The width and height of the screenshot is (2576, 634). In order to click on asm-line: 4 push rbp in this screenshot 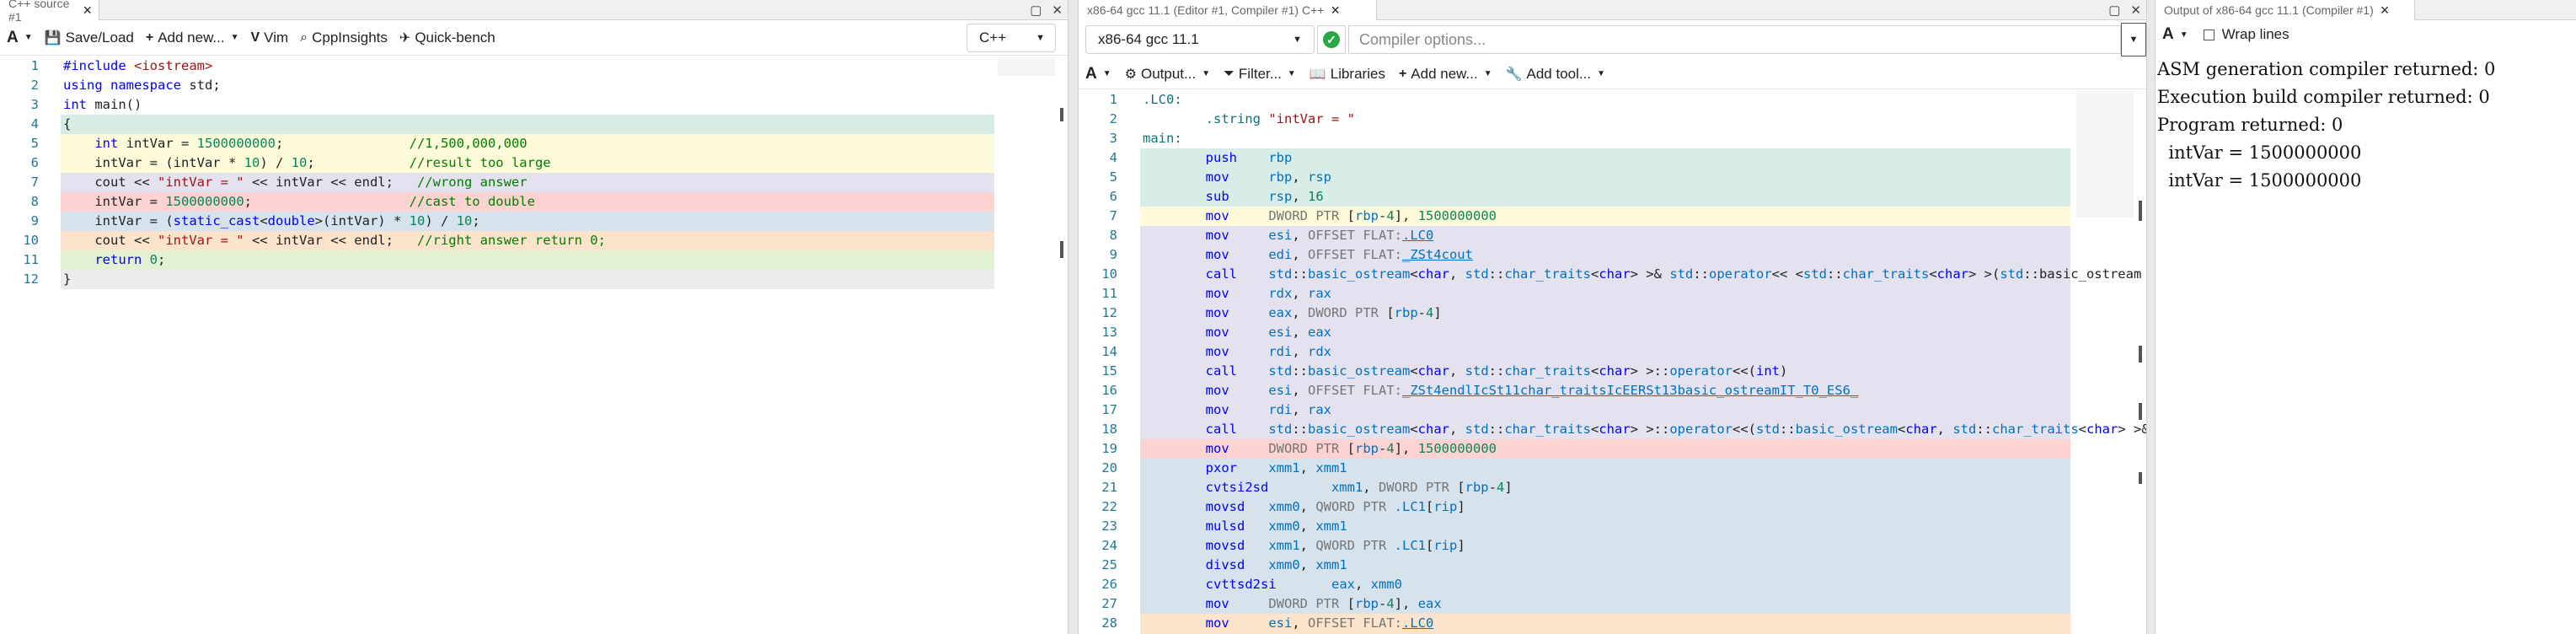, I will do `click(1612, 158)`.